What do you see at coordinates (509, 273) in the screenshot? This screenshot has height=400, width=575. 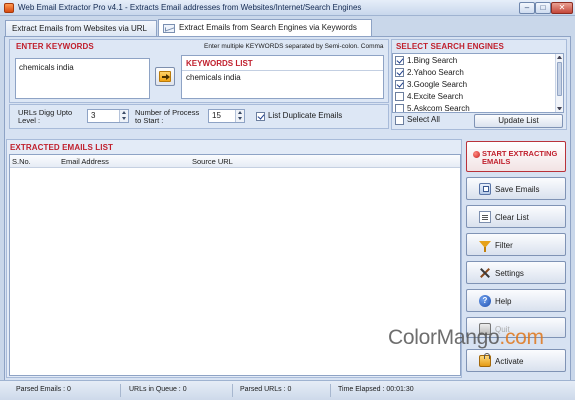 I see `settings-label: Settings` at bounding box center [509, 273].